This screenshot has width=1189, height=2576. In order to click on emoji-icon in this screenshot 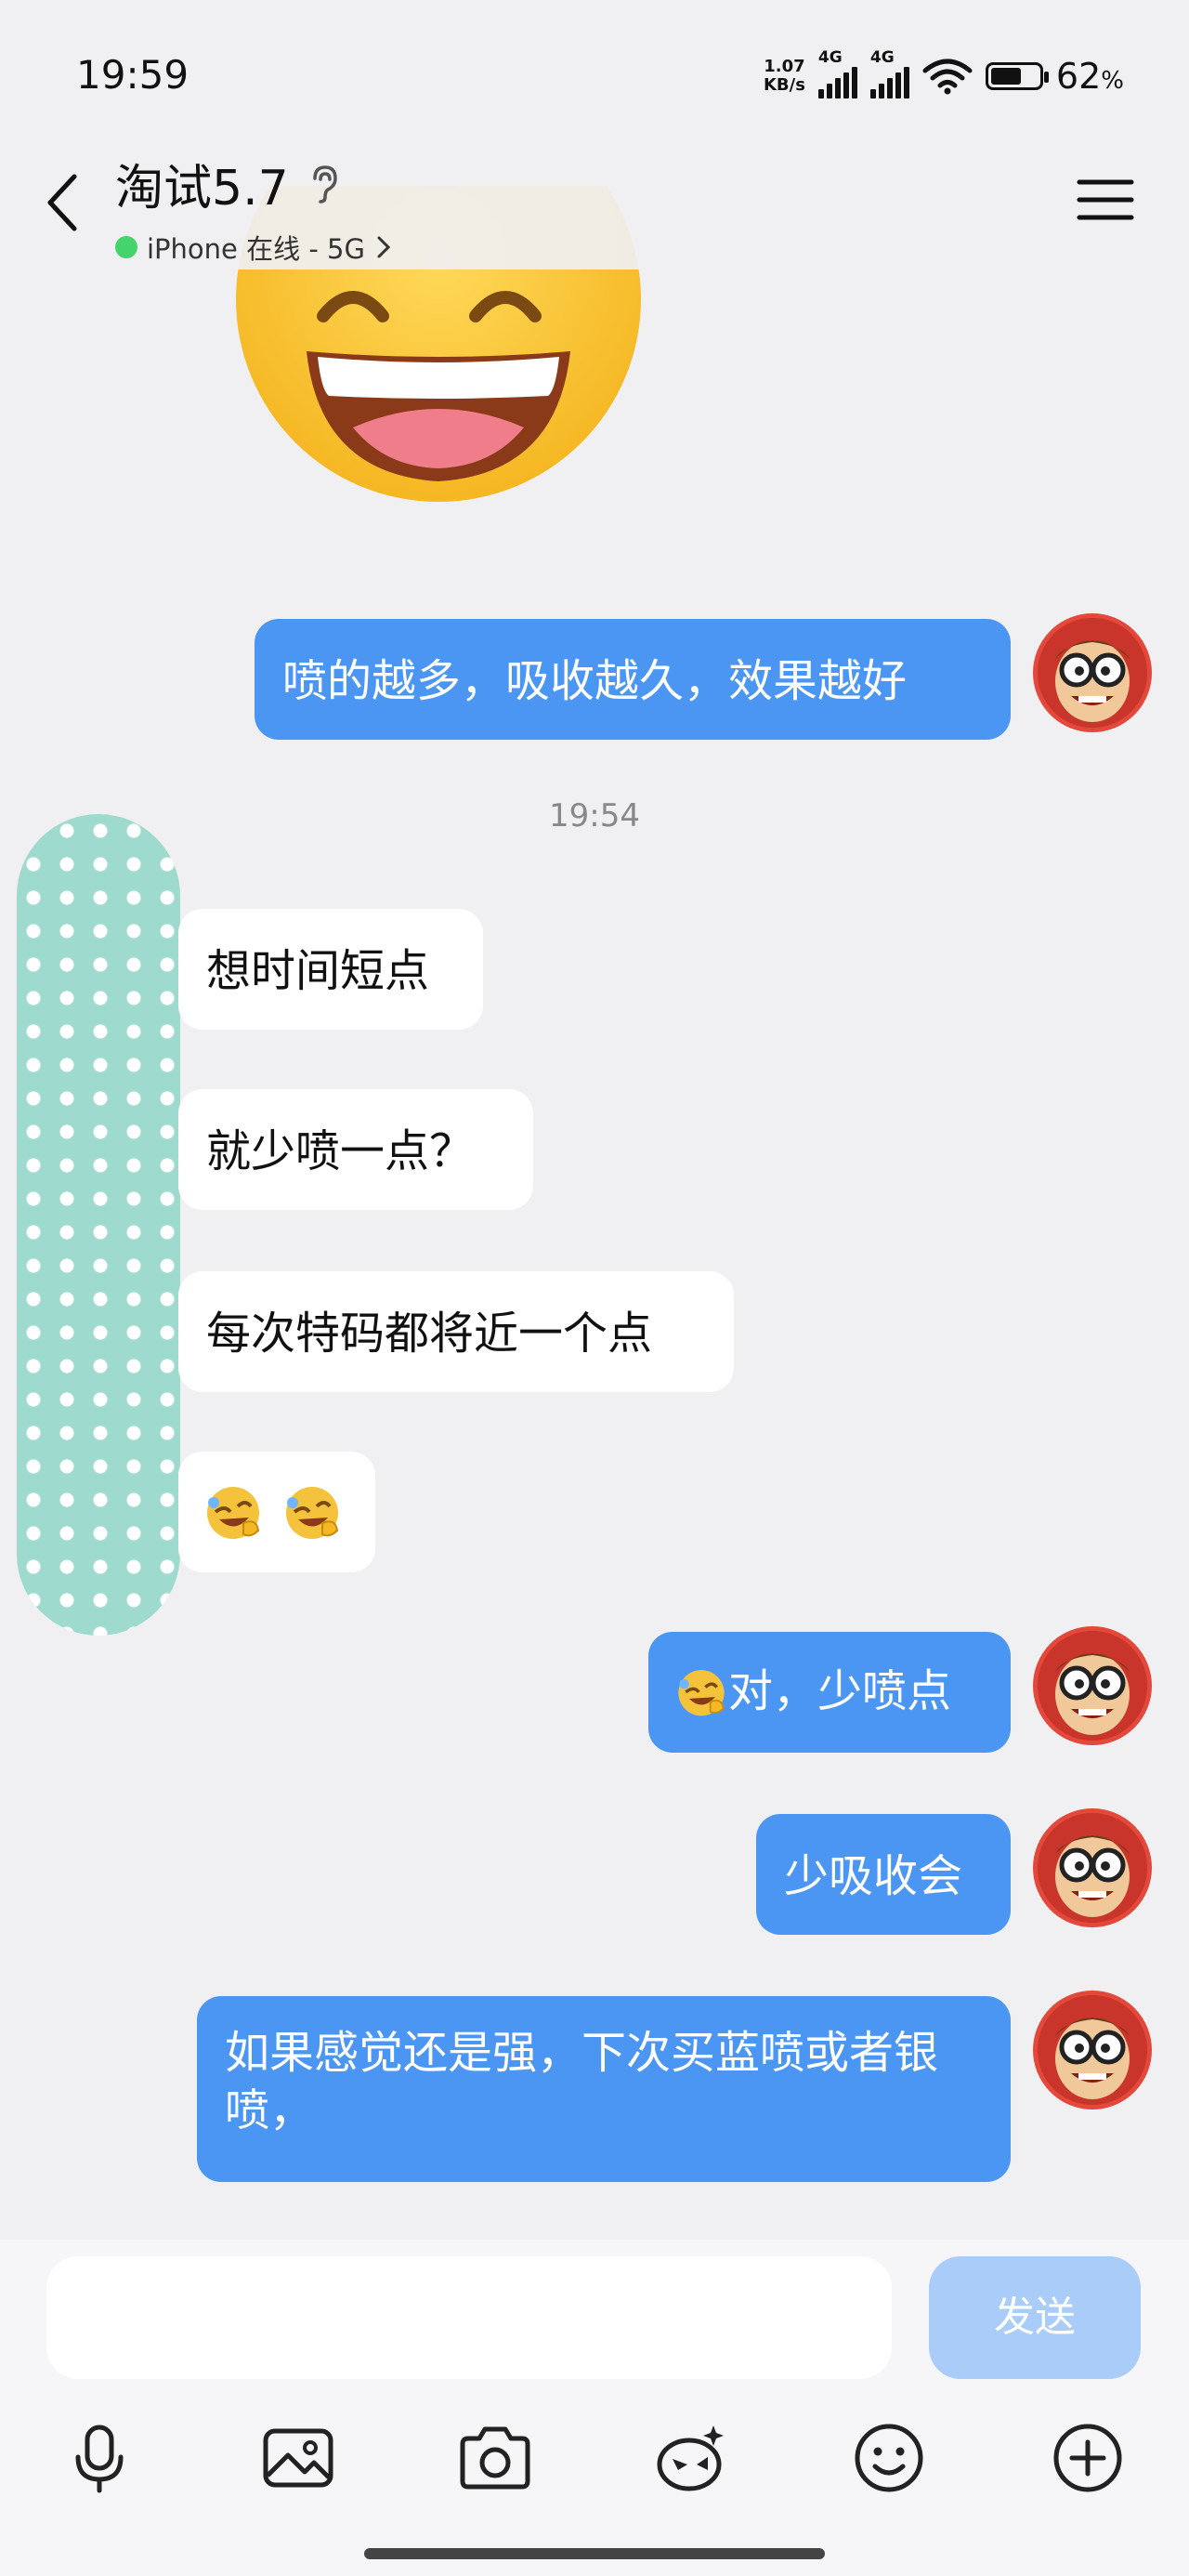, I will do `click(889, 2458)`.